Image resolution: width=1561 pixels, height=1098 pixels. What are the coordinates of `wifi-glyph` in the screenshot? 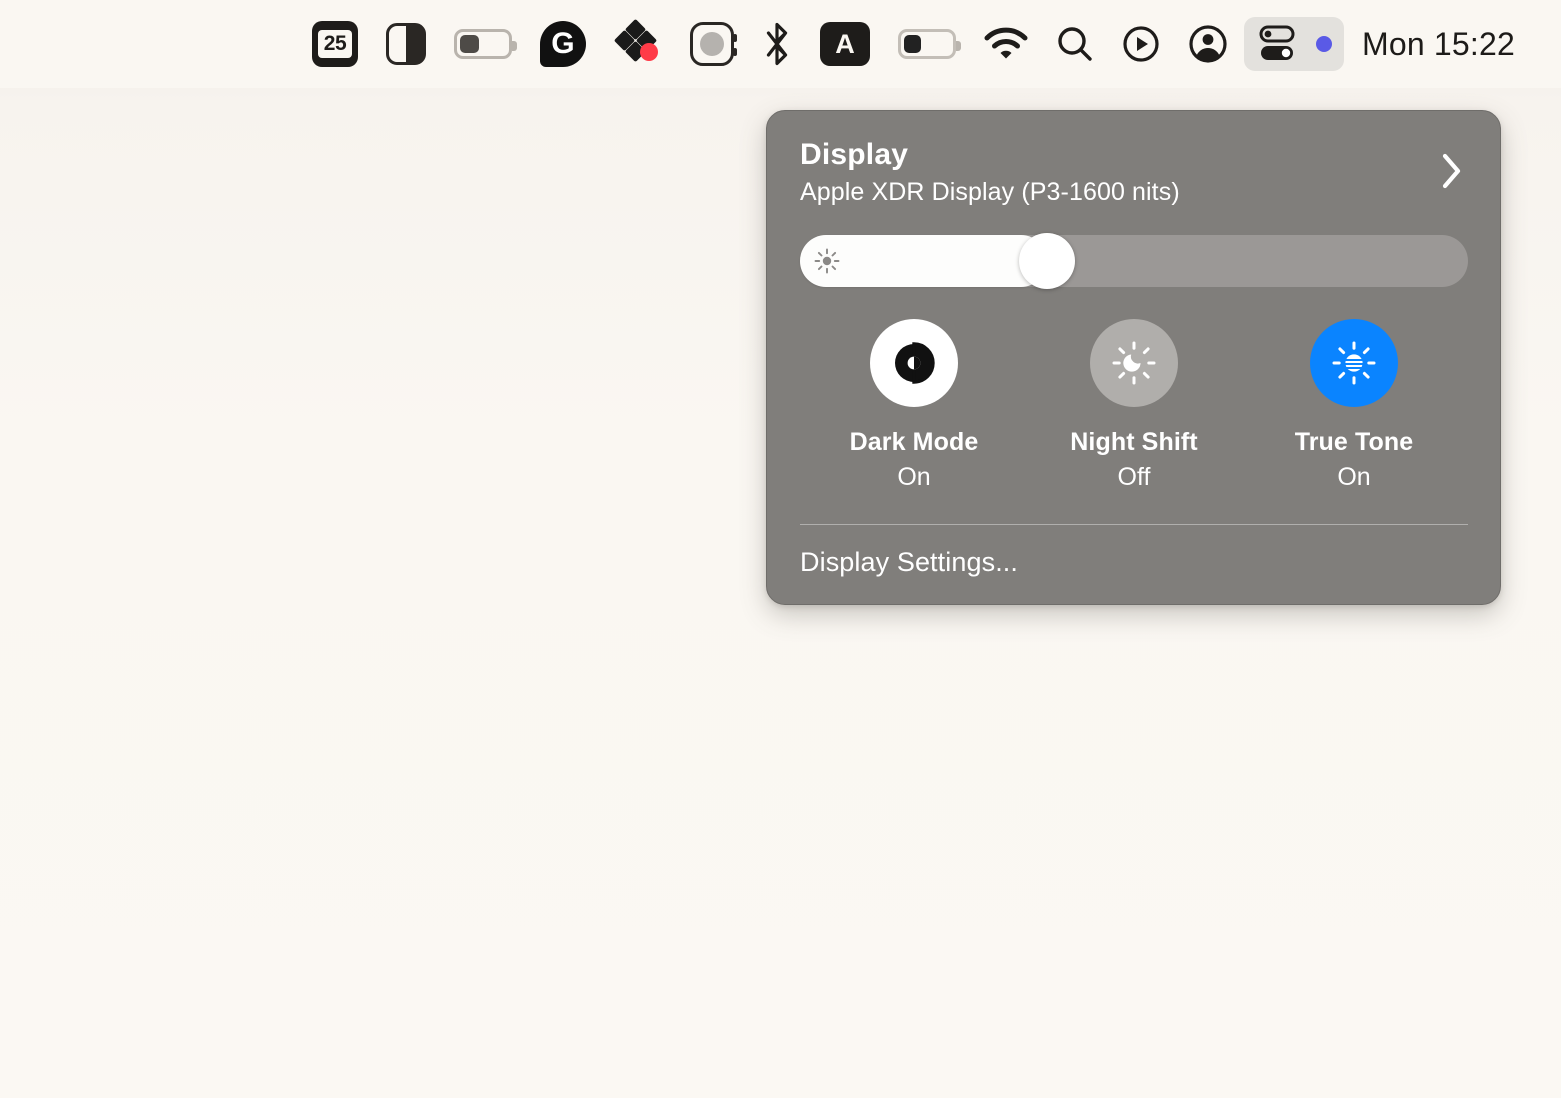 It's located at (1006, 43).